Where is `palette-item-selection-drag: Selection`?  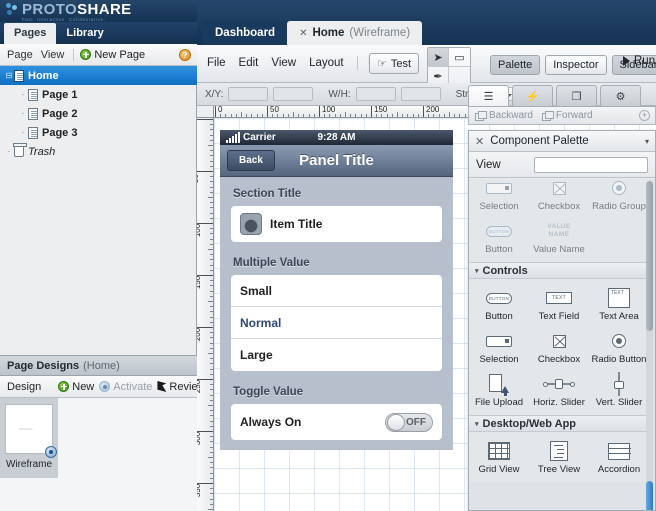 palette-item-selection-drag: Selection is located at coordinates (499, 197).